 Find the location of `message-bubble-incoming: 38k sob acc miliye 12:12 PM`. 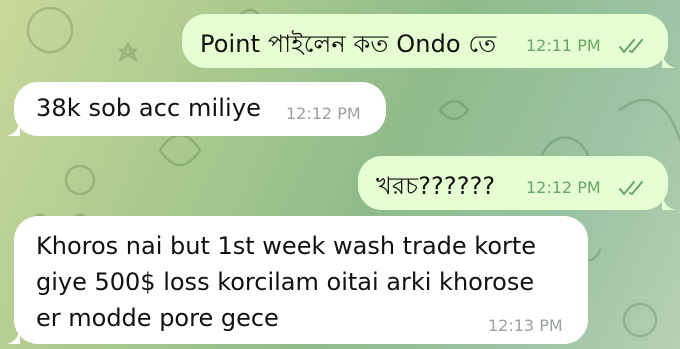

message-bubble-incoming: 38k sob acc miliye 12:12 PM is located at coordinates (196, 109).